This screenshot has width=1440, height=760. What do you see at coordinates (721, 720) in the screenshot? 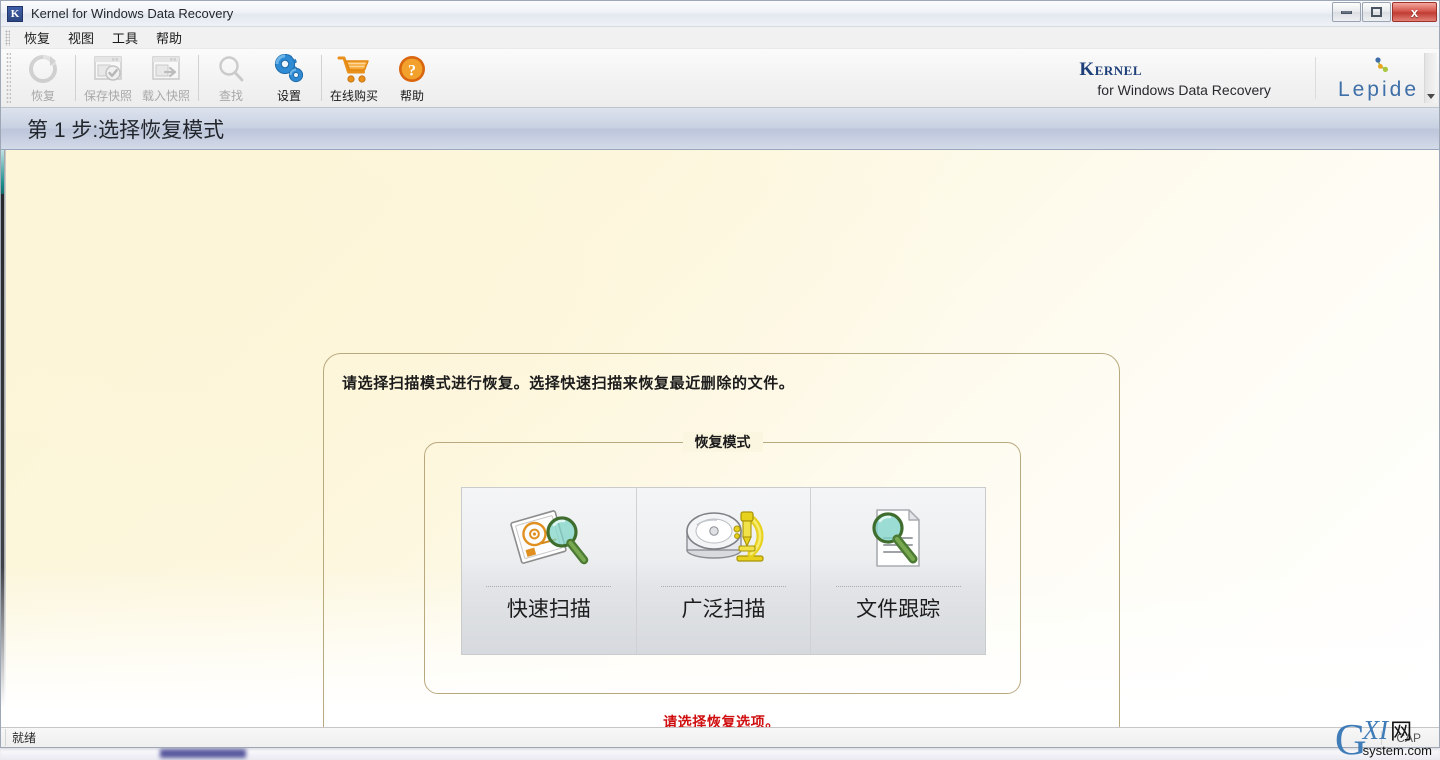
I see `validation-warning: 请选择恢复选项。` at bounding box center [721, 720].